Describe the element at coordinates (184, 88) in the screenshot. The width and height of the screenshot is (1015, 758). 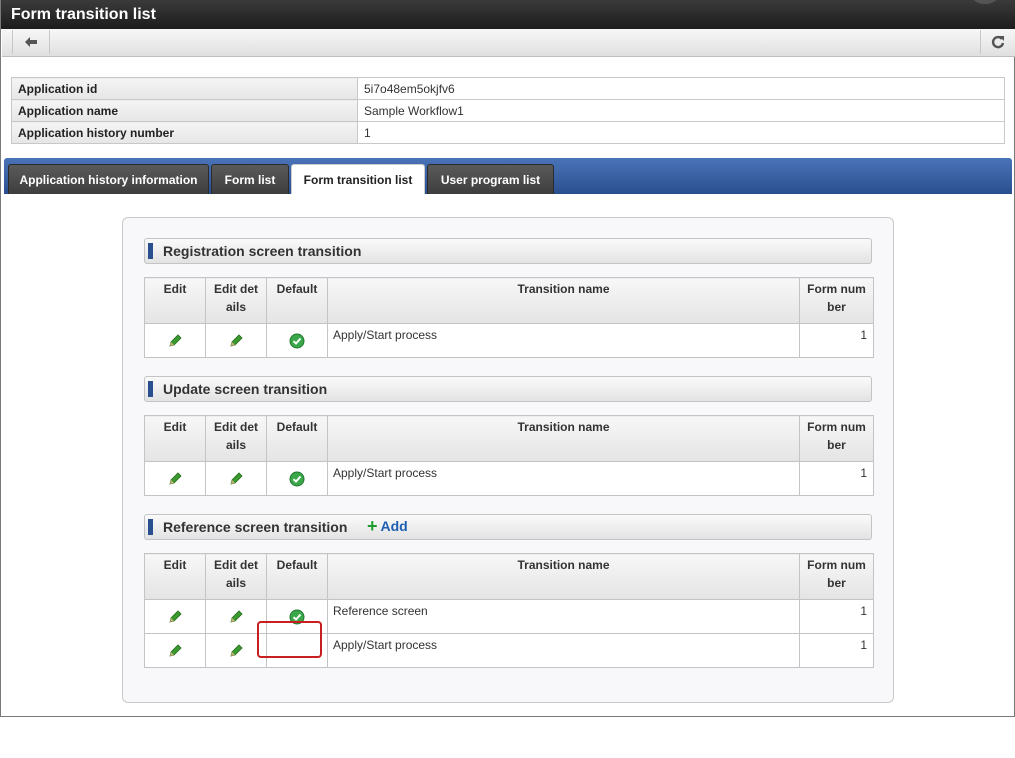
I see `info-key: Application id` at that location.